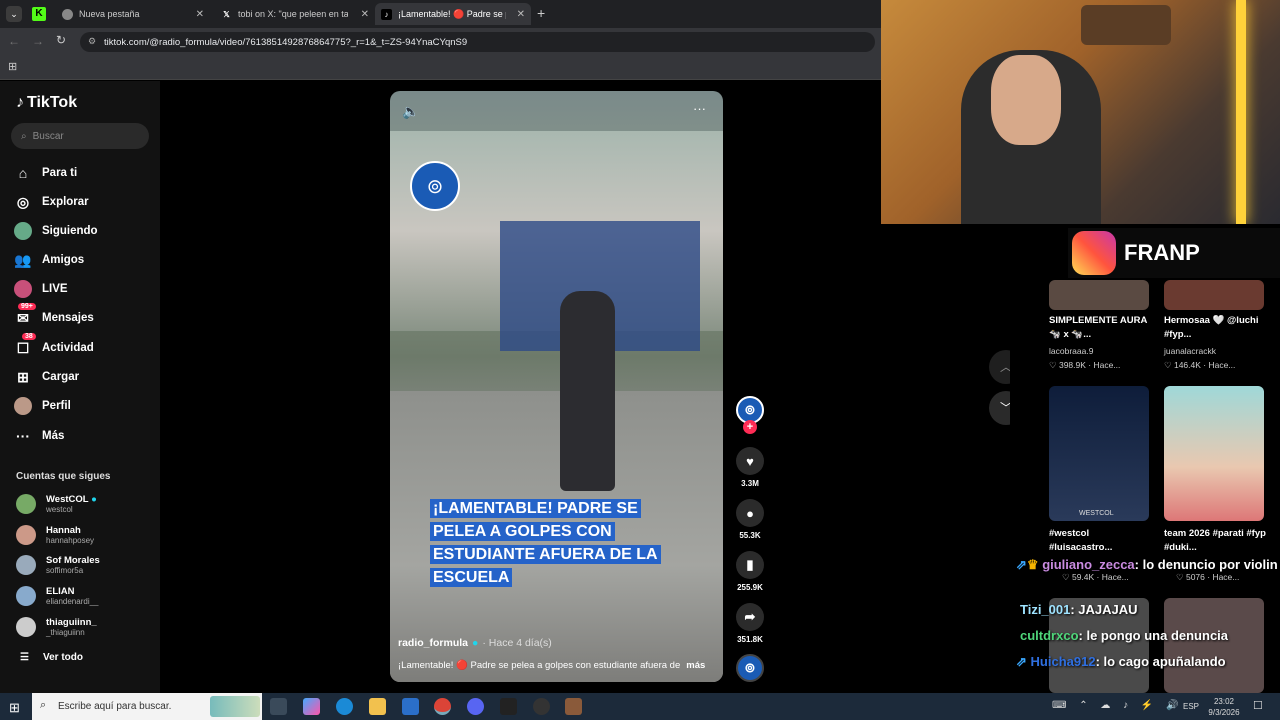 The height and width of the screenshot is (720, 1280). Describe the element at coordinates (46, 377) in the screenshot. I see `nav-cargar: ⊞ Cargar` at that location.